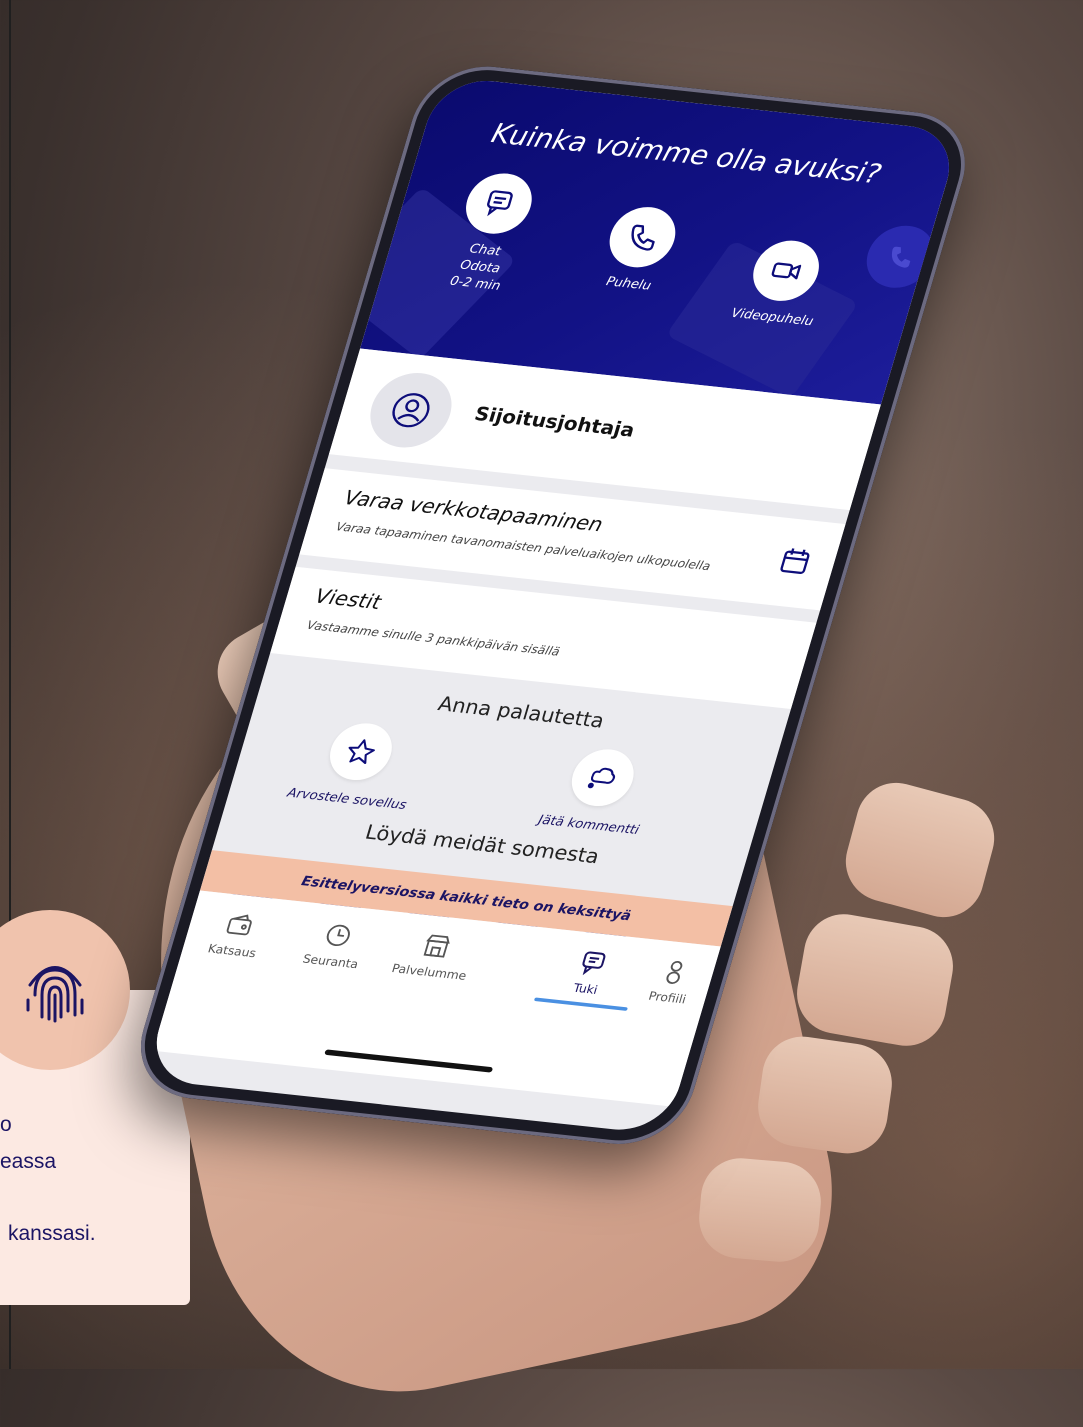  What do you see at coordinates (348, 600) in the screenshot?
I see `messages-title: Viestit` at bounding box center [348, 600].